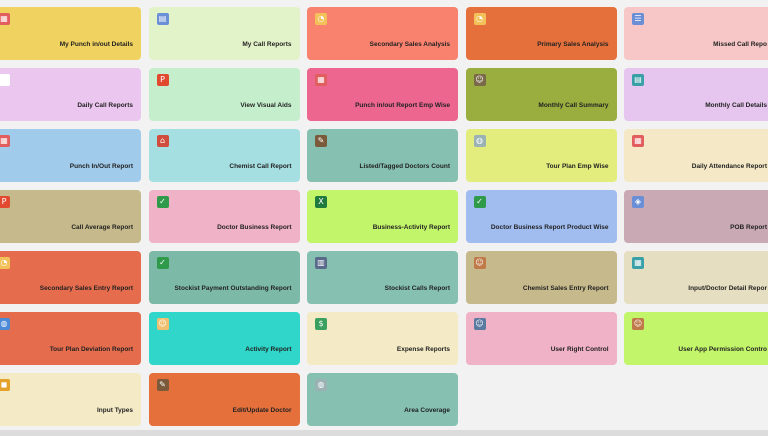  I want to click on doctor-icon: ☺, so click(162, 324).